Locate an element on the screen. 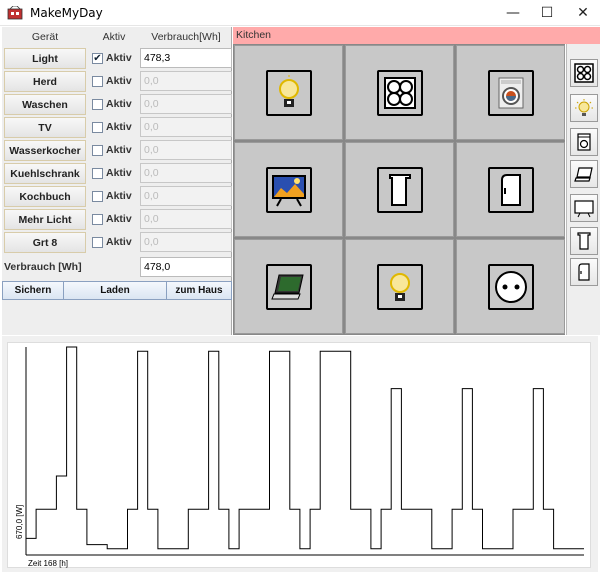 The width and height of the screenshot is (600, 572). device-button: Kochbuch is located at coordinates (45, 196).